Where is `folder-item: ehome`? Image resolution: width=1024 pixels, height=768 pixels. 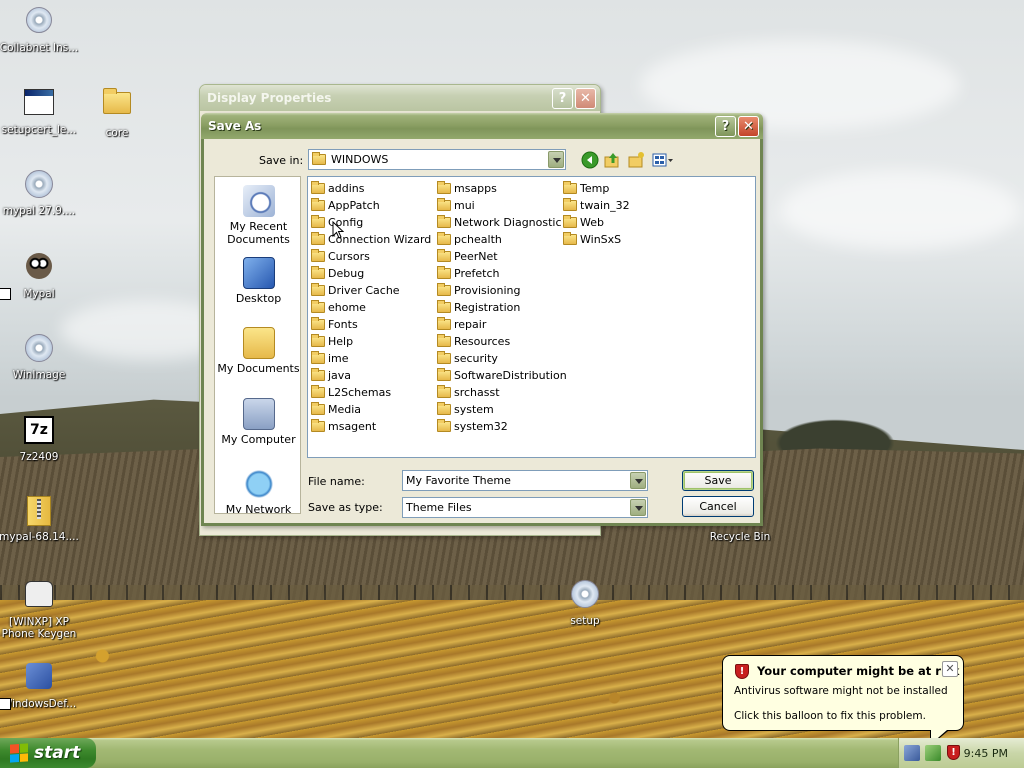 folder-item: ehome is located at coordinates (371, 307).